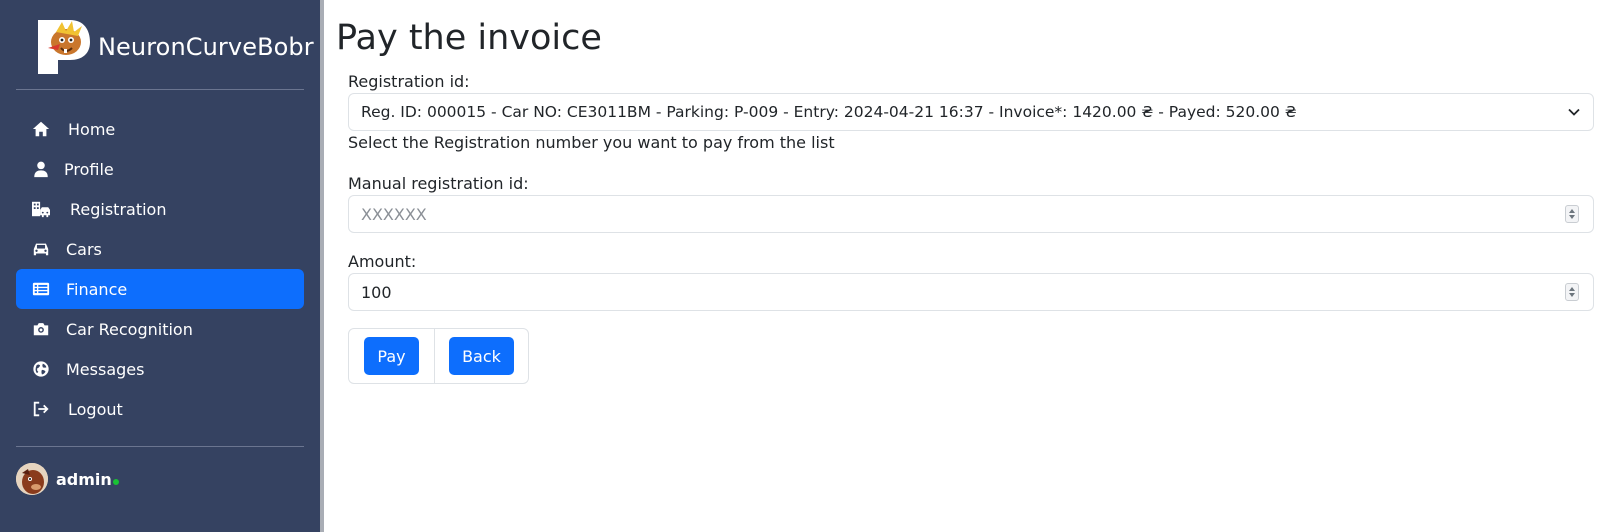 This screenshot has width=1618, height=532. Describe the element at coordinates (92, 129) in the screenshot. I see `sidebar-item-label: Home` at that location.